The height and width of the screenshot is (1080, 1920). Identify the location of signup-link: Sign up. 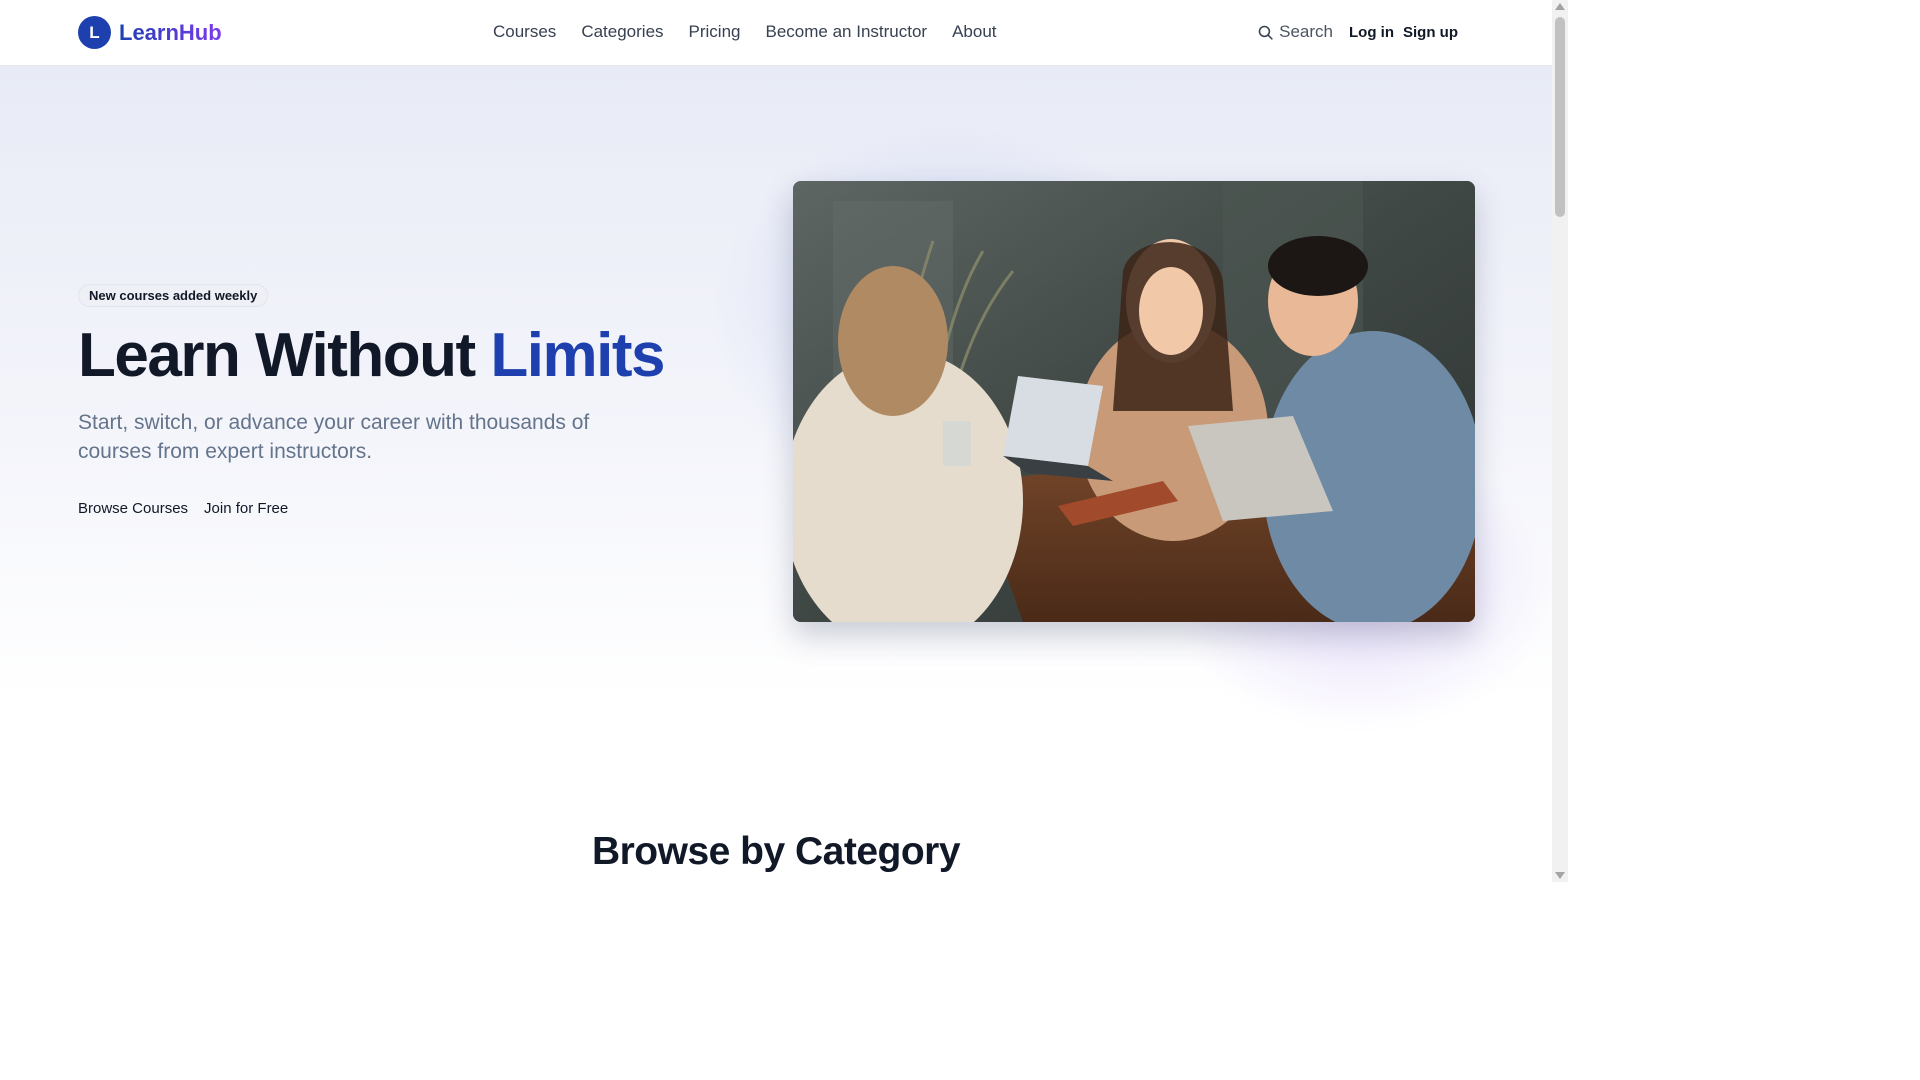
(1430, 32).